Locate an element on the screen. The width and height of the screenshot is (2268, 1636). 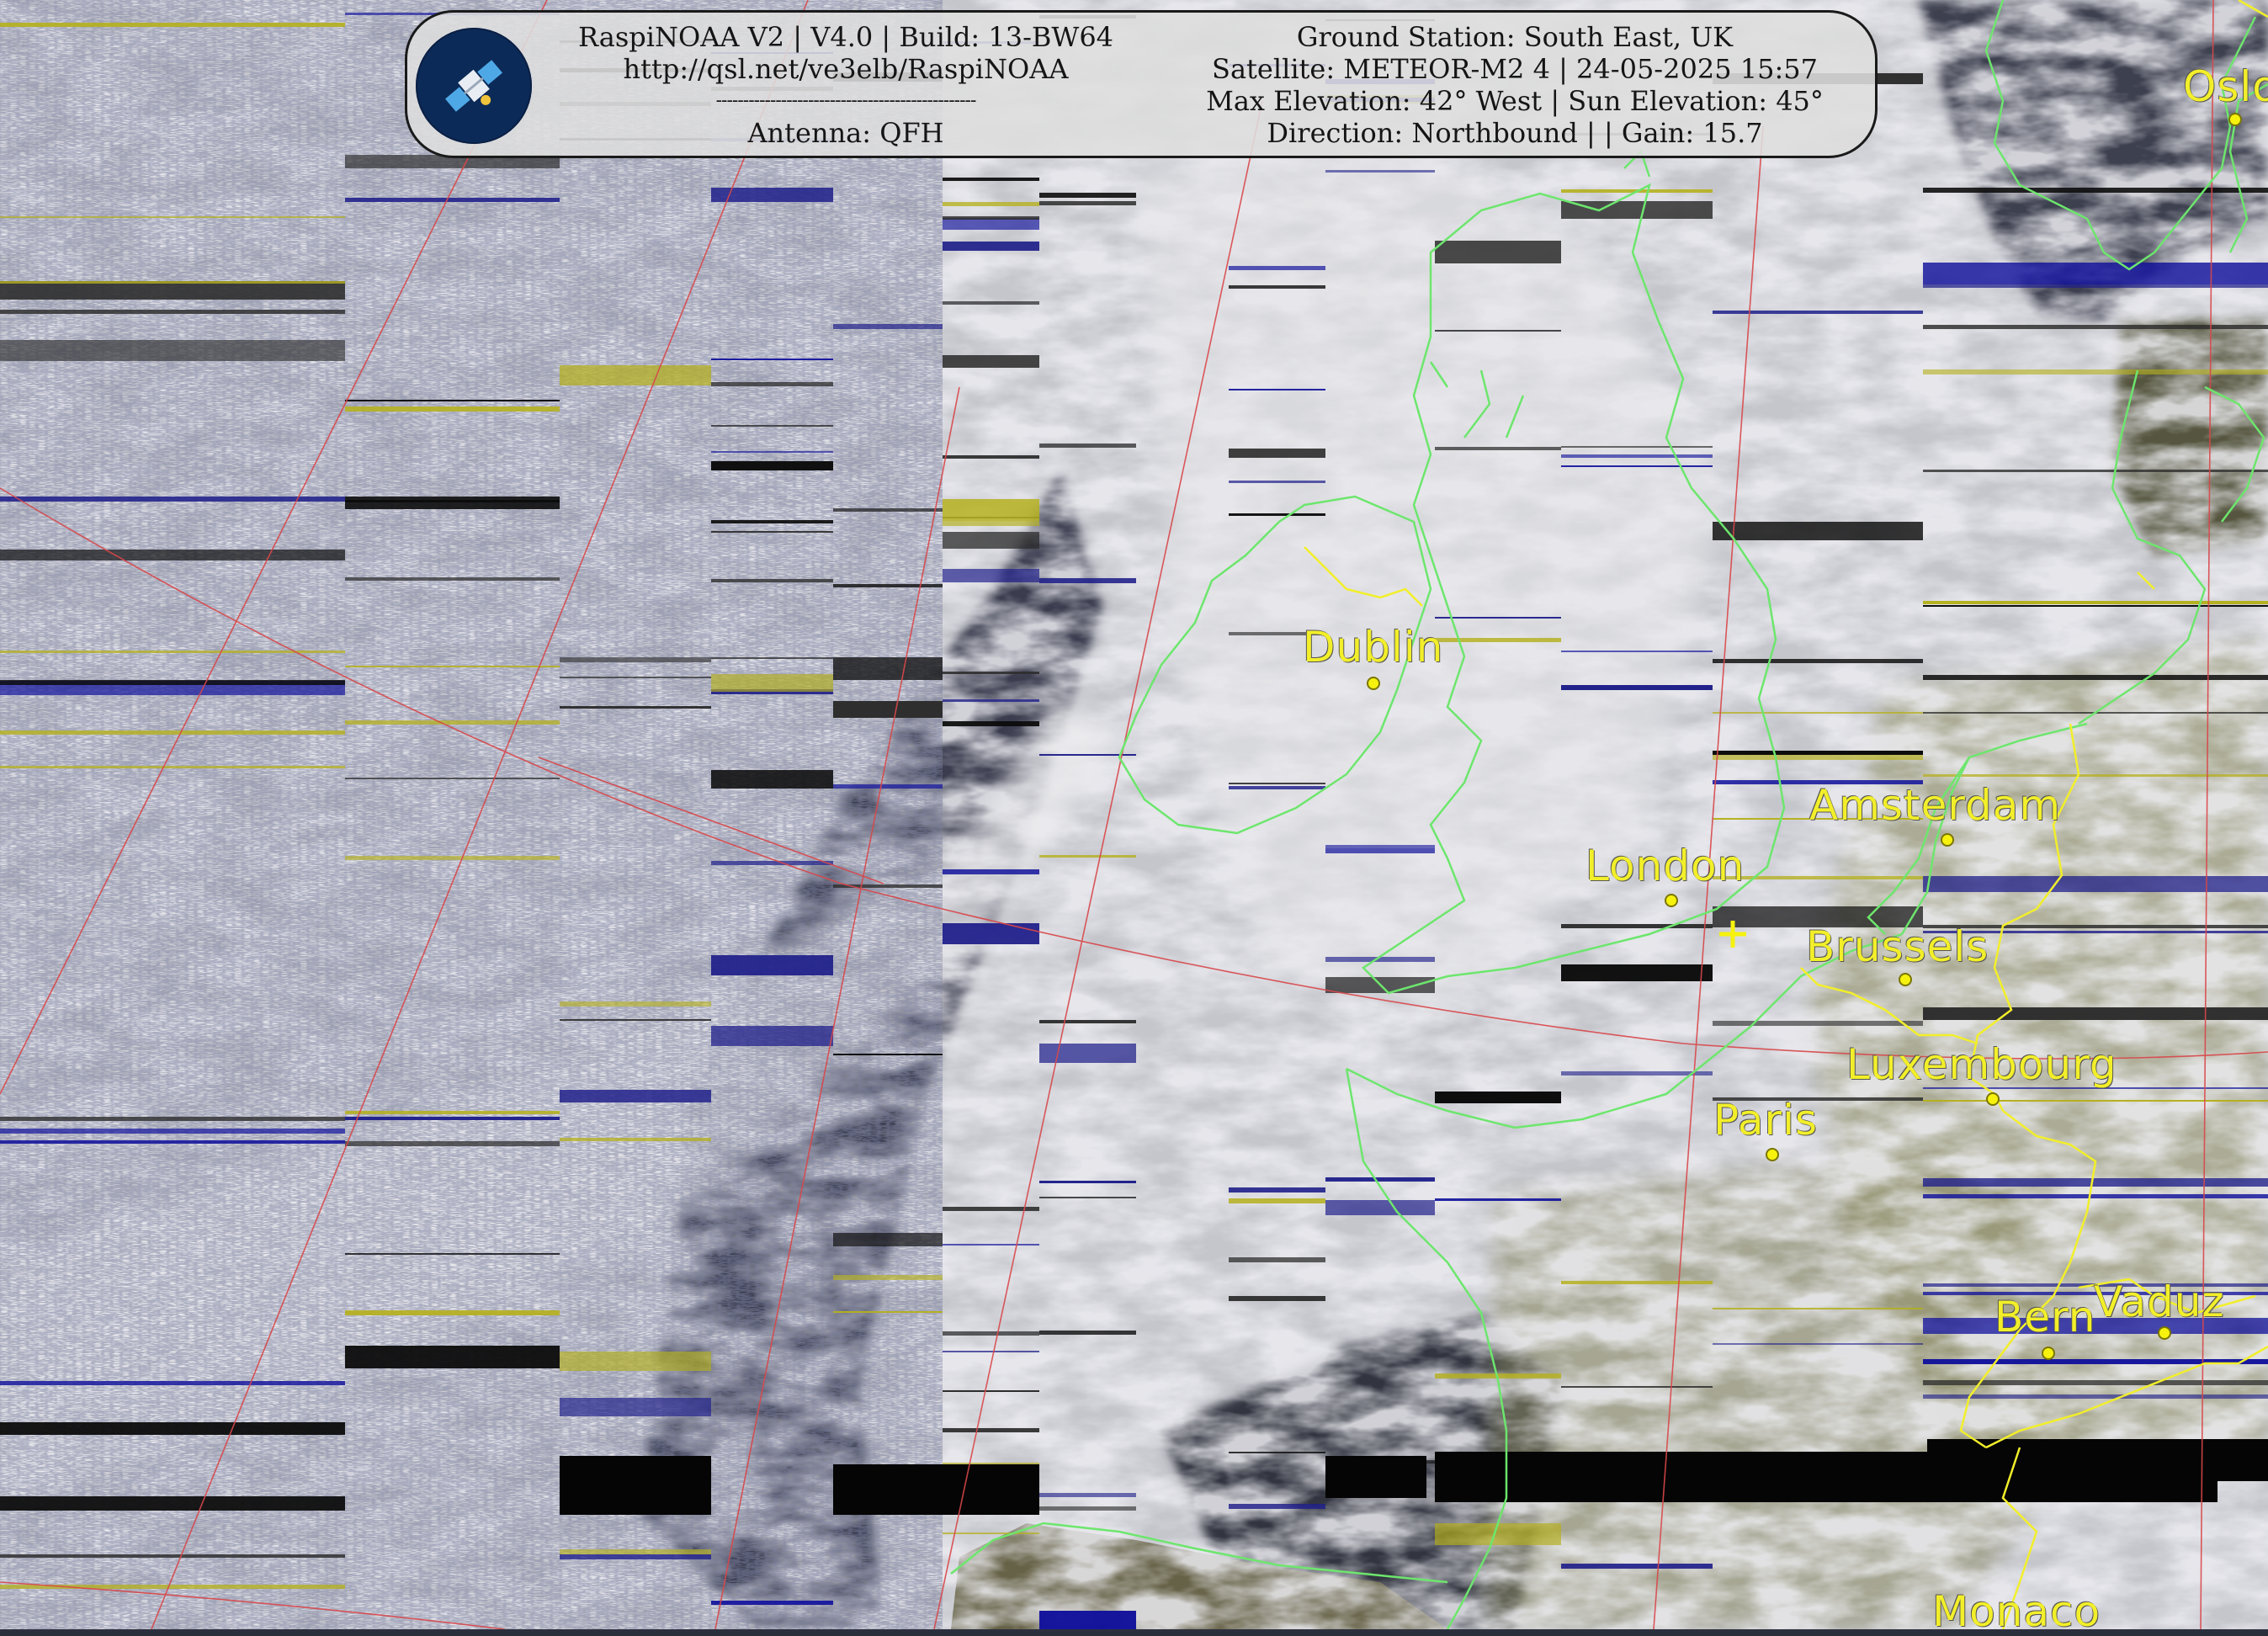
header-ground-station: Ground Station: South East, UK is located at coordinates (1515, 37).